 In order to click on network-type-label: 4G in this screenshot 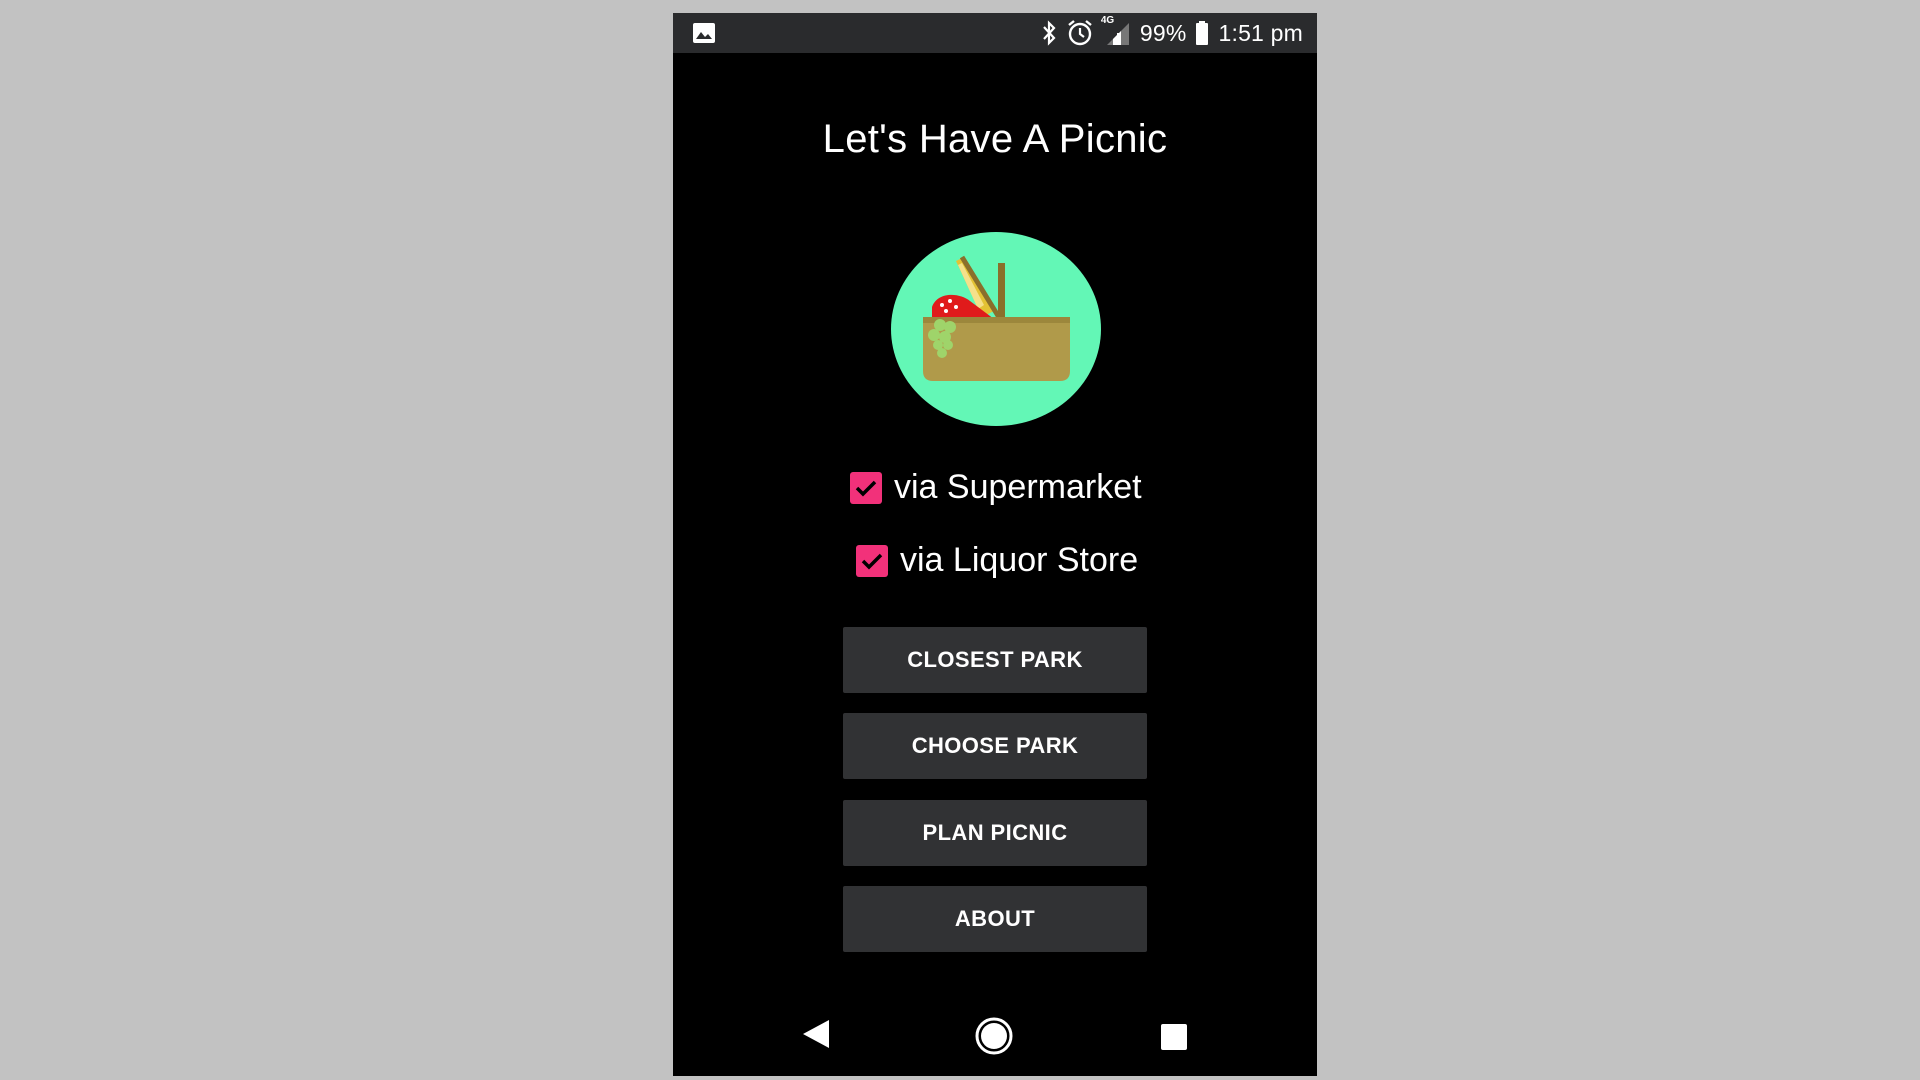, I will do `click(1107, 20)`.